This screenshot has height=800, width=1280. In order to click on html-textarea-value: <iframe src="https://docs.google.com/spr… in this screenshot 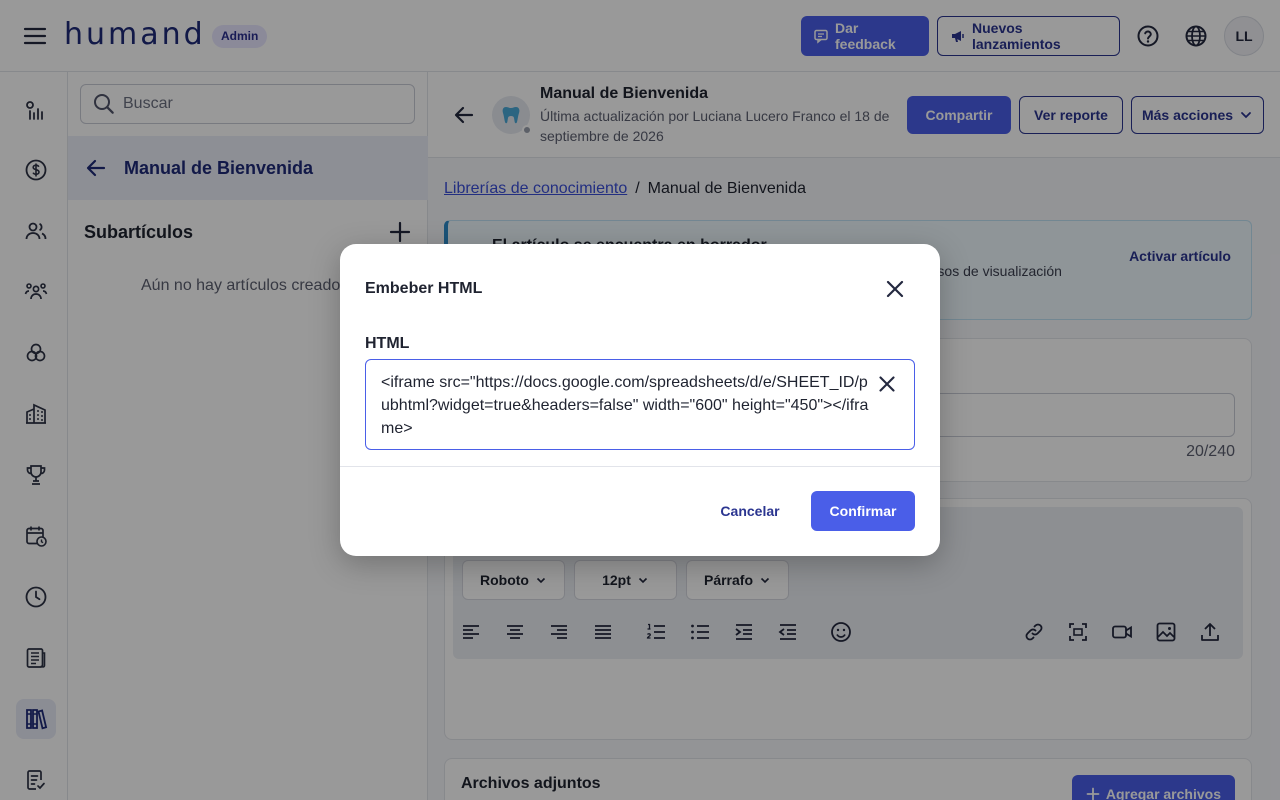, I will do `click(625, 405)`.